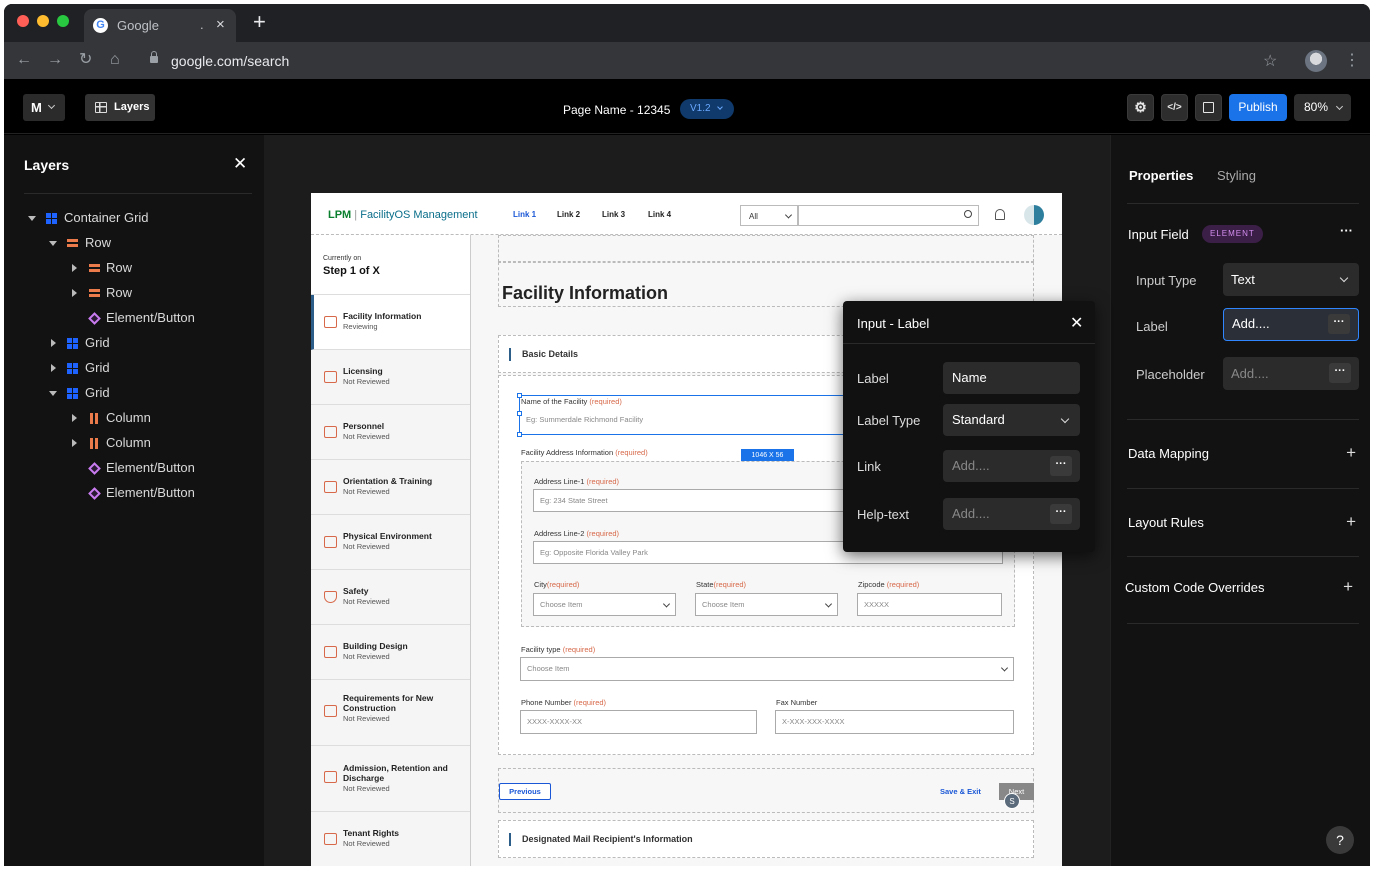  What do you see at coordinates (44, 107) in the screenshot?
I see `mode-menu-button: M` at bounding box center [44, 107].